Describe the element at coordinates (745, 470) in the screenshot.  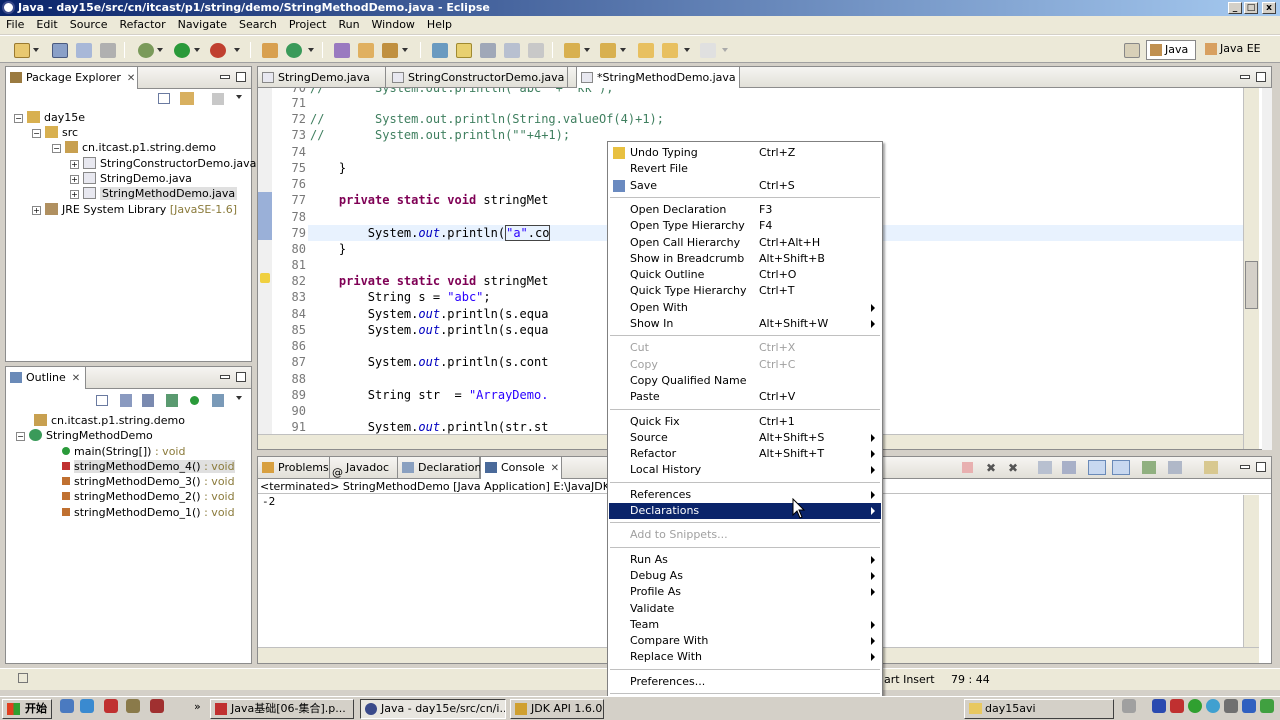
I see `menu-item-local-history: Local History` at that location.